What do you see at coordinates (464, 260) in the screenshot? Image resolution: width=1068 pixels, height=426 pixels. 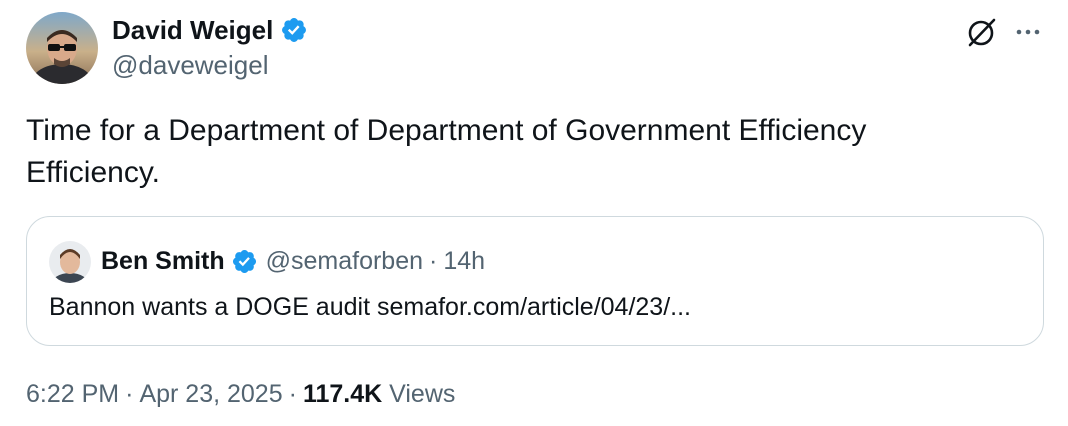 I see `quoted-timestamp: 14h` at bounding box center [464, 260].